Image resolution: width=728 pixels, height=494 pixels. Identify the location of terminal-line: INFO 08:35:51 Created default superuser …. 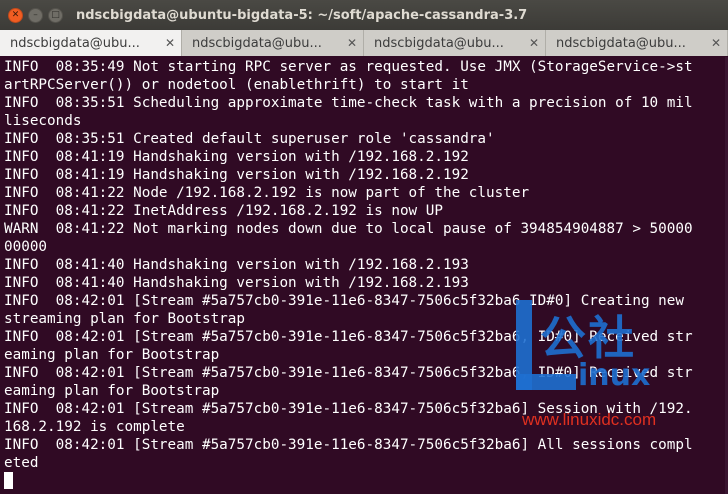
(249, 139).